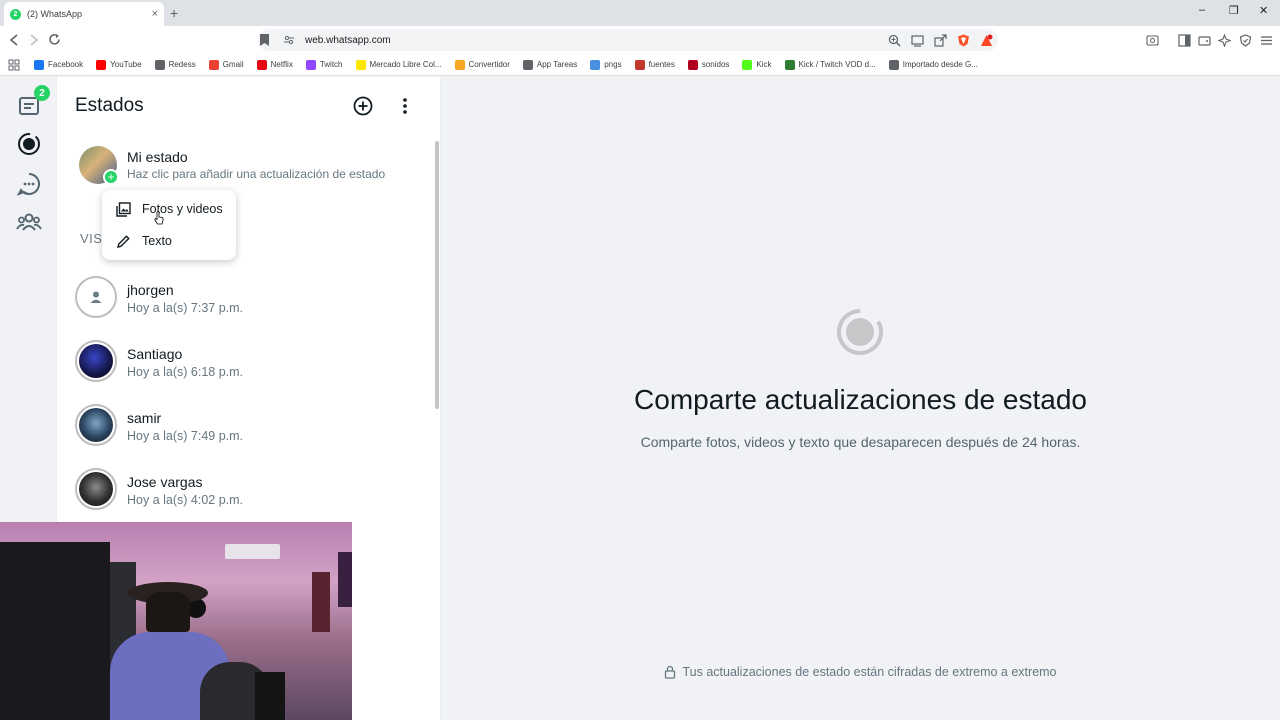 Image resolution: width=1280 pixels, height=720 pixels. What do you see at coordinates (123, 209) in the screenshot?
I see `photo-gallery-icon` at bounding box center [123, 209].